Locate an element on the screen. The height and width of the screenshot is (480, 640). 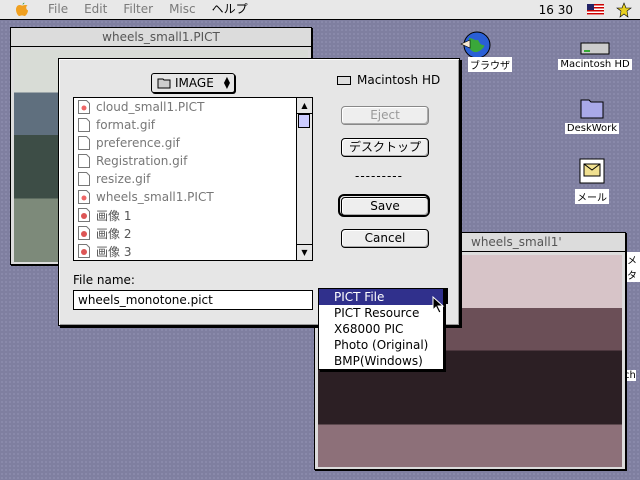
file-name: 画像 3 is located at coordinates (114, 251).